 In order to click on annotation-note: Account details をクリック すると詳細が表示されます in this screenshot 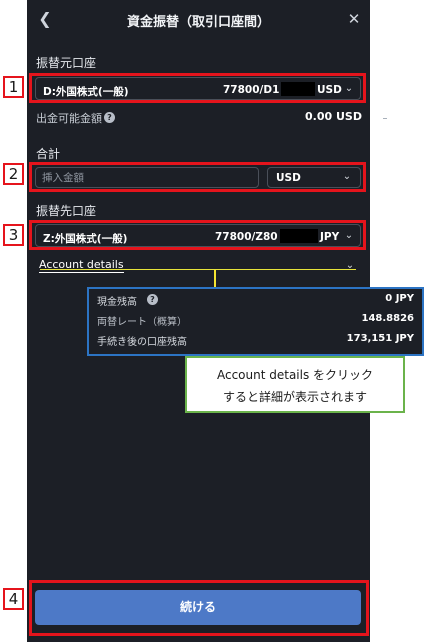, I will do `click(295, 384)`.